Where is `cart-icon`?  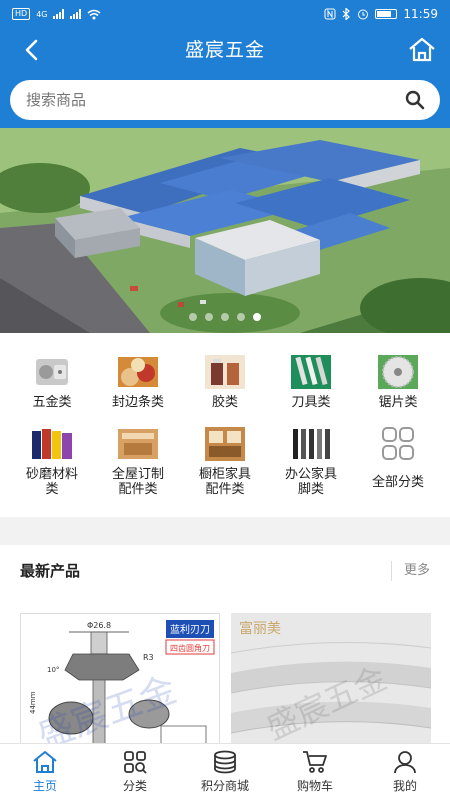 cart-icon is located at coordinates (315, 762).